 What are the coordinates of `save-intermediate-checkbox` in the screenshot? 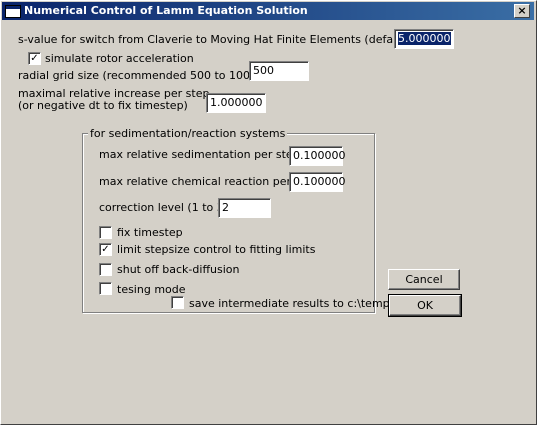 It's located at (177, 302).